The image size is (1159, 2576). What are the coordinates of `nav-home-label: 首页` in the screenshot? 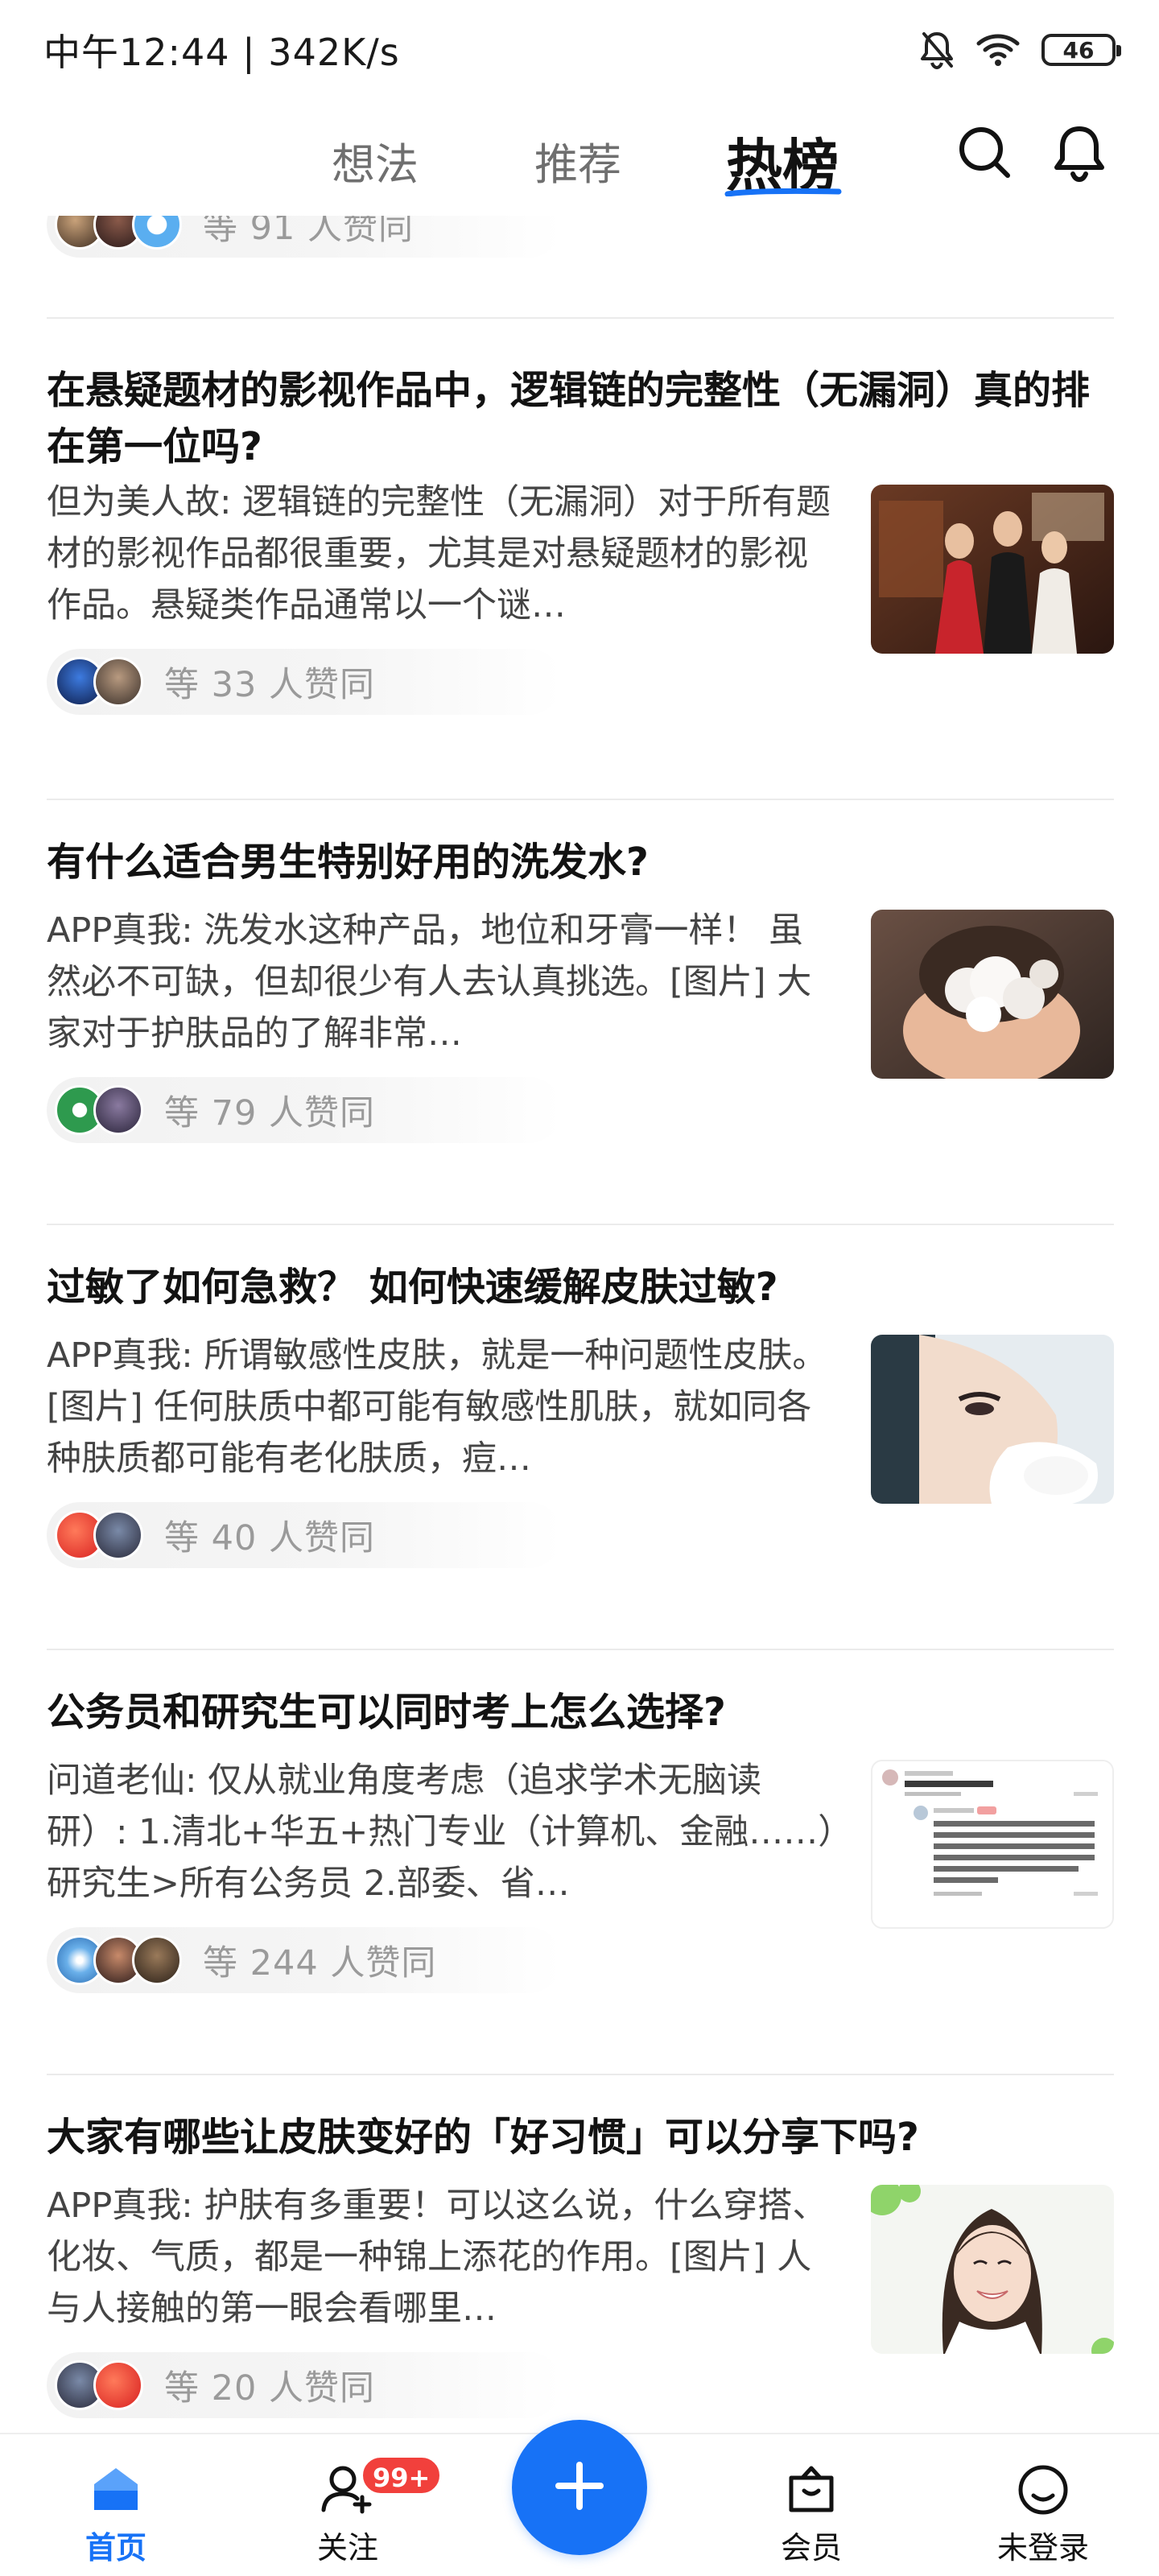 It's located at (115, 2548).